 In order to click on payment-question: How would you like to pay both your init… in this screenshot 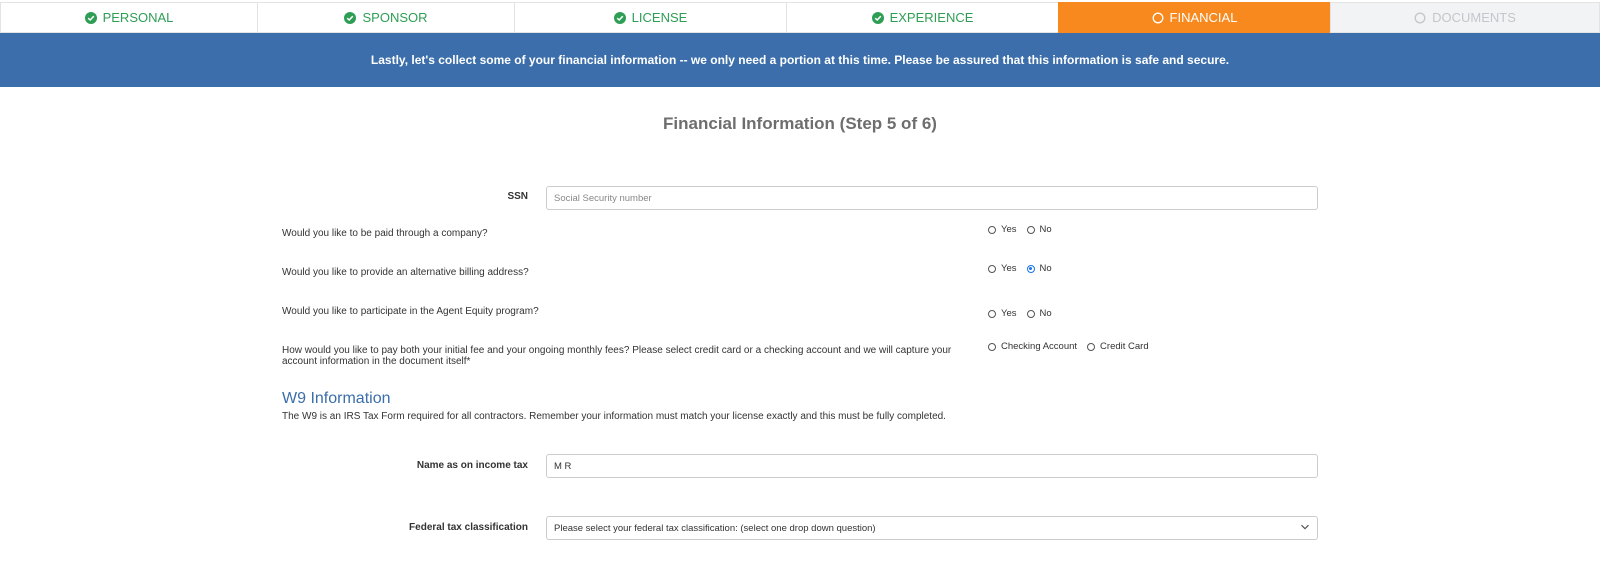, I will do `click(617, 356)`.